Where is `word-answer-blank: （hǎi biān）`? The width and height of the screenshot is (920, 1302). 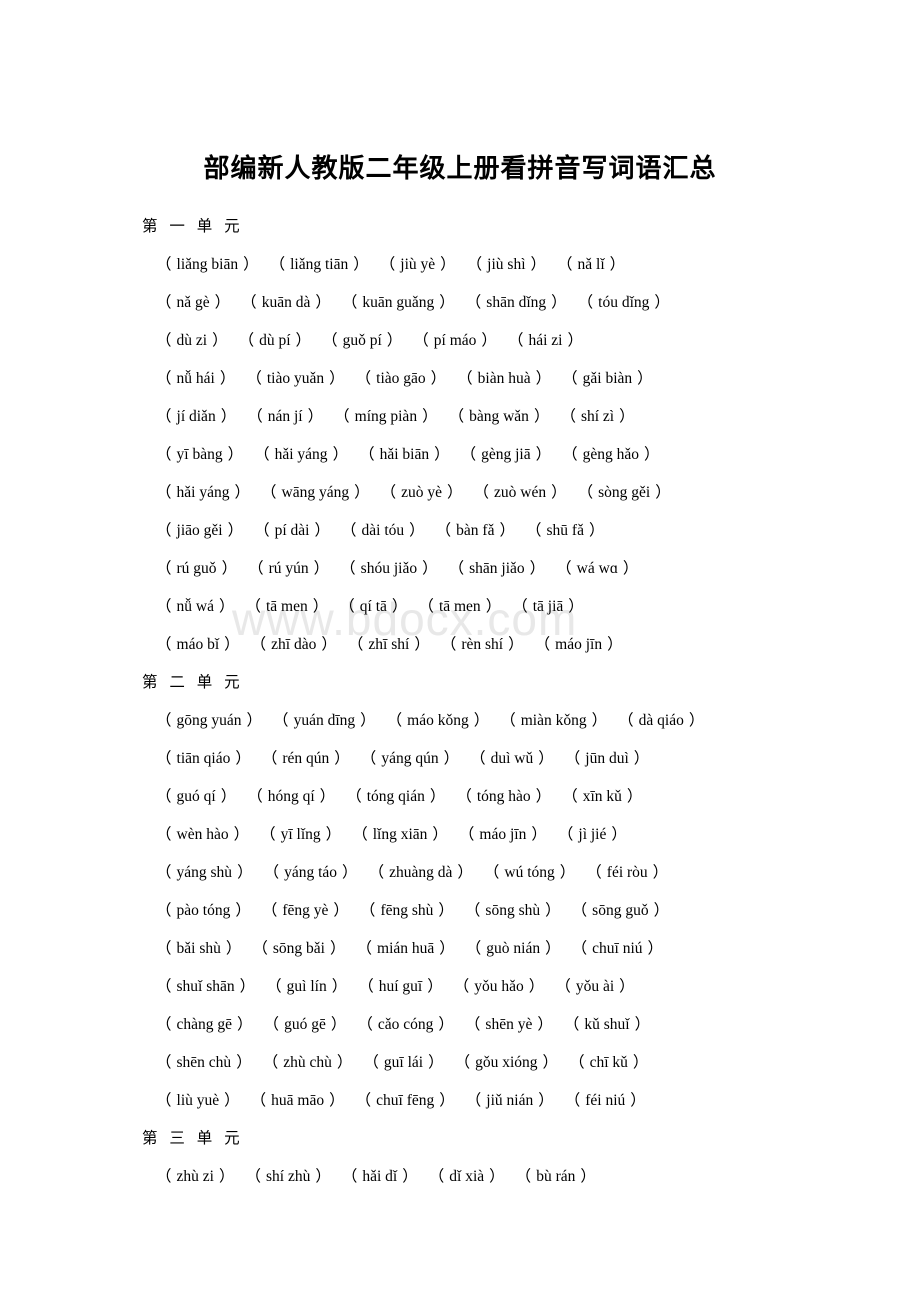 word-answer-blank: （hǎi biān） is located at coordinates (404, 455).